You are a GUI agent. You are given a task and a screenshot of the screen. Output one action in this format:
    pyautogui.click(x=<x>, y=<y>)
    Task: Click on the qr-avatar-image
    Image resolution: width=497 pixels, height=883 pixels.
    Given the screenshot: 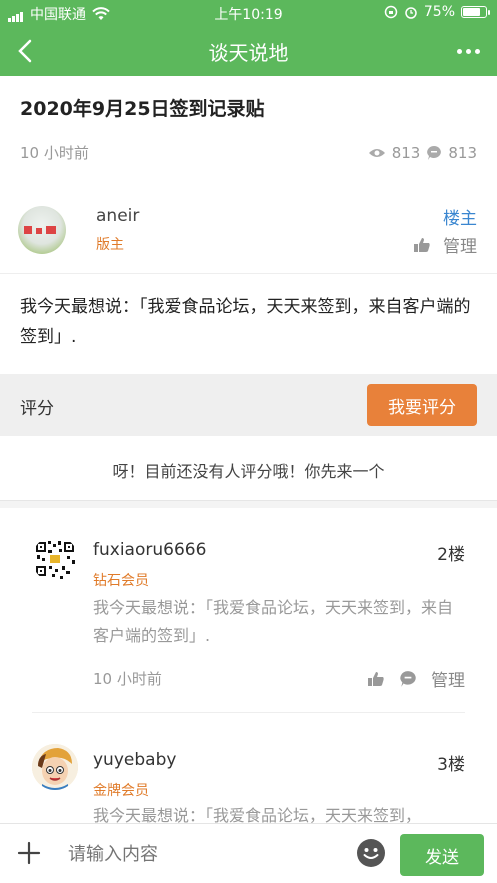 What is the action you would take?
    pyautogui.click(x=55, y=559)
    